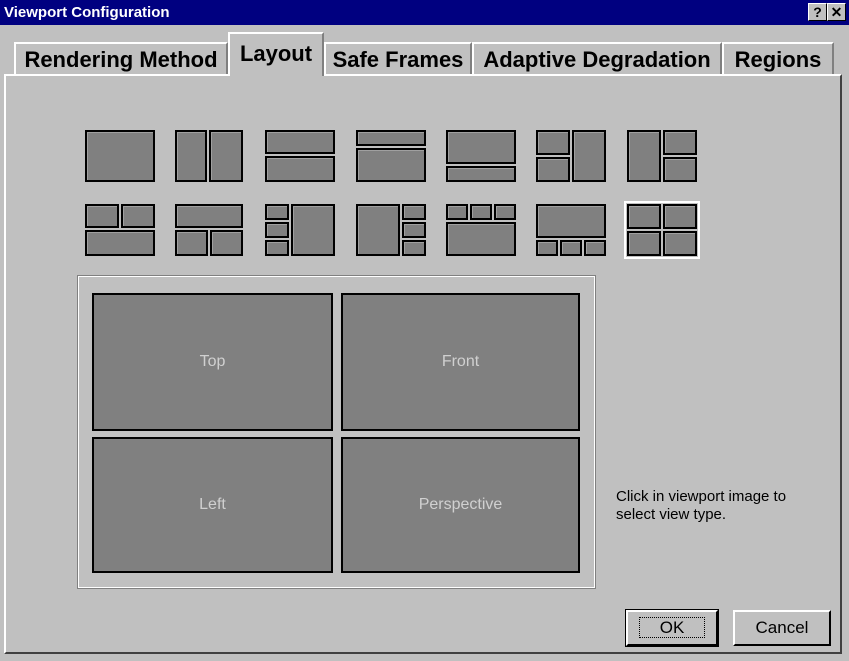 The width and height of the screenshot is (849, 661). I want to click on viewport-top-label: Top, so click(212, 361).